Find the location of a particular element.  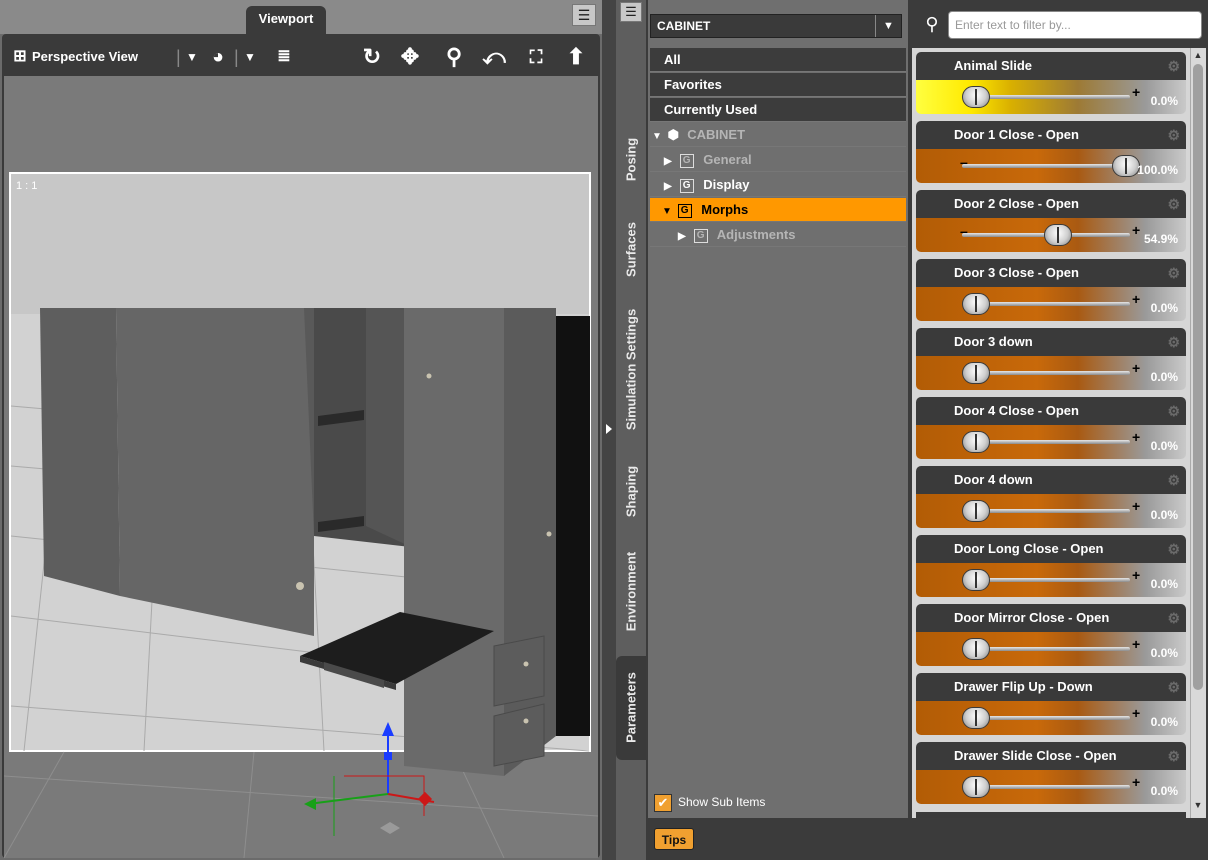

tree-item-favorites: Favorites is located at coordinates (778, 85).